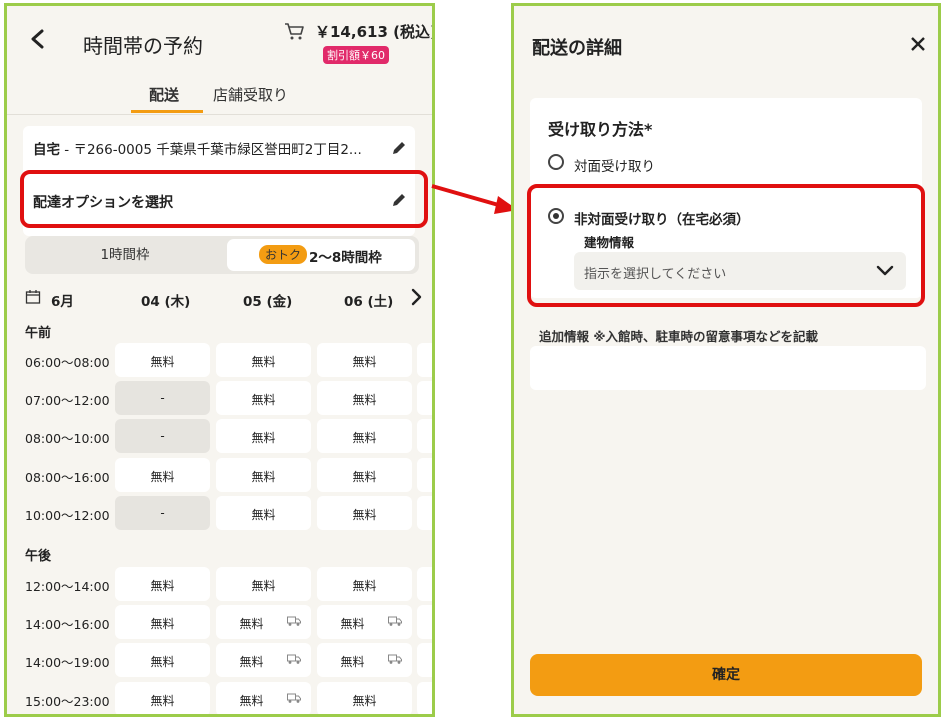  I want to click on time-slot-row: 08:00〜10:00 - 無料 無料, so click(219, 436).